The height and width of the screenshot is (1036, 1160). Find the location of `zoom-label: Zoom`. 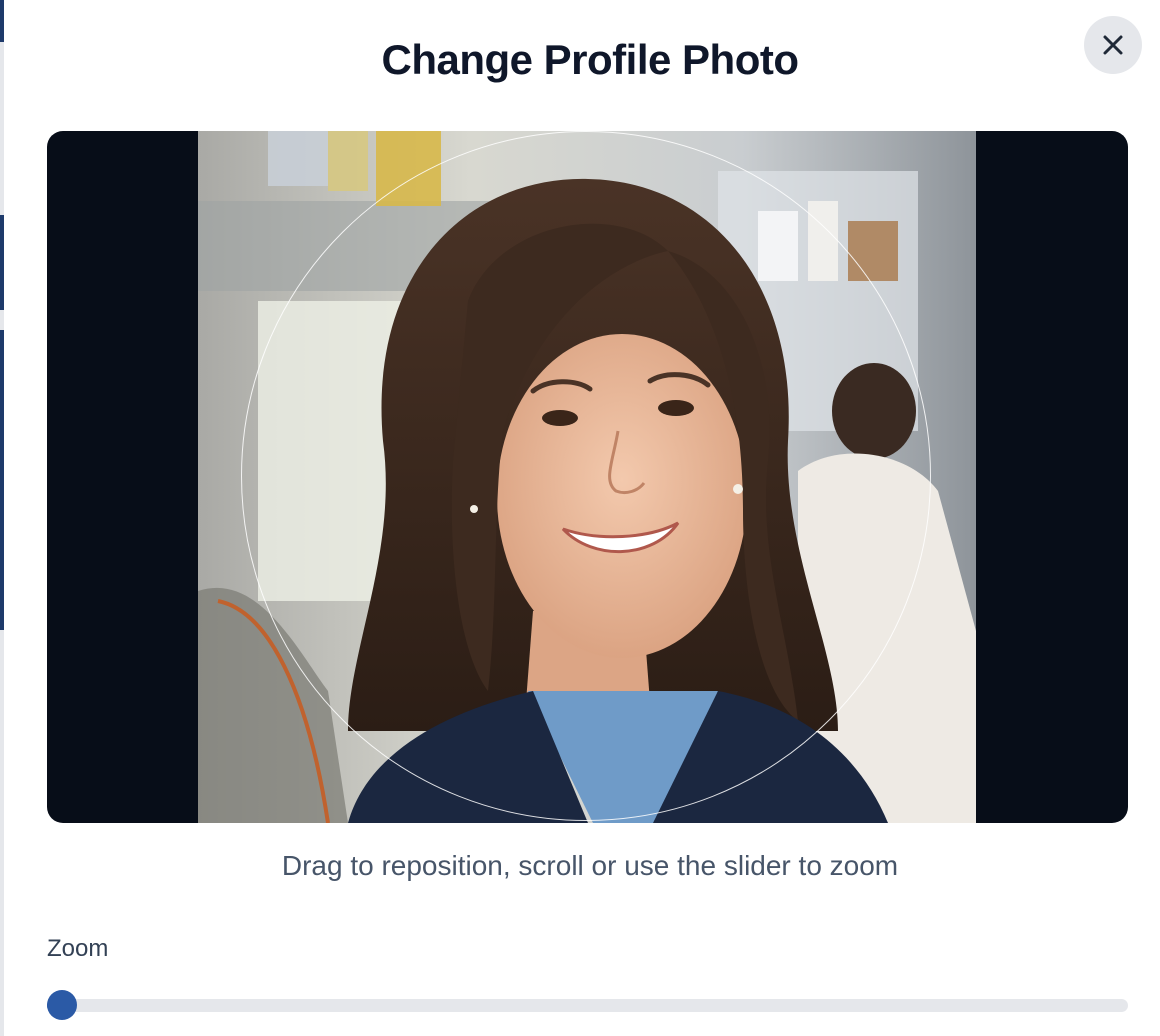

zoom-label: Zoom is located at coordinates (78, 948).